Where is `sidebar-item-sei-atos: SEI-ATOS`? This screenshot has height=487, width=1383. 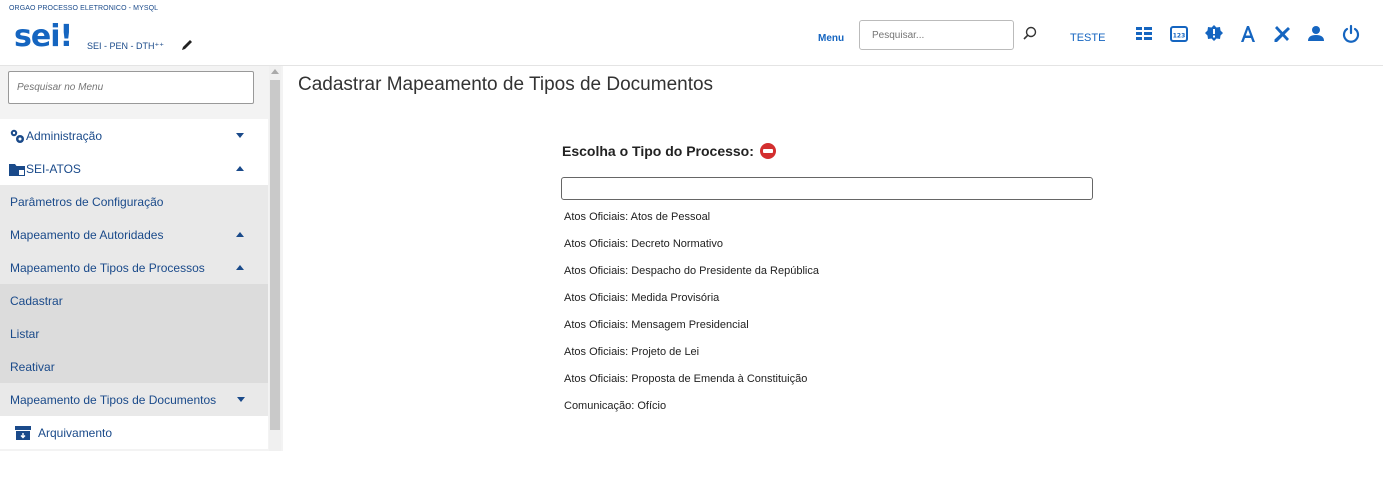 sidebar-item-sei-atos: SEI-ATOS is located at coordinates (134, 168).